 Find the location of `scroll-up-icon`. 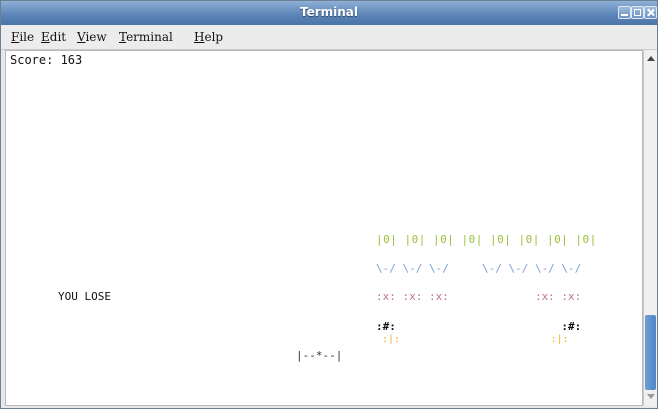

scroll-up-icon is located at coordinates (651, 58).